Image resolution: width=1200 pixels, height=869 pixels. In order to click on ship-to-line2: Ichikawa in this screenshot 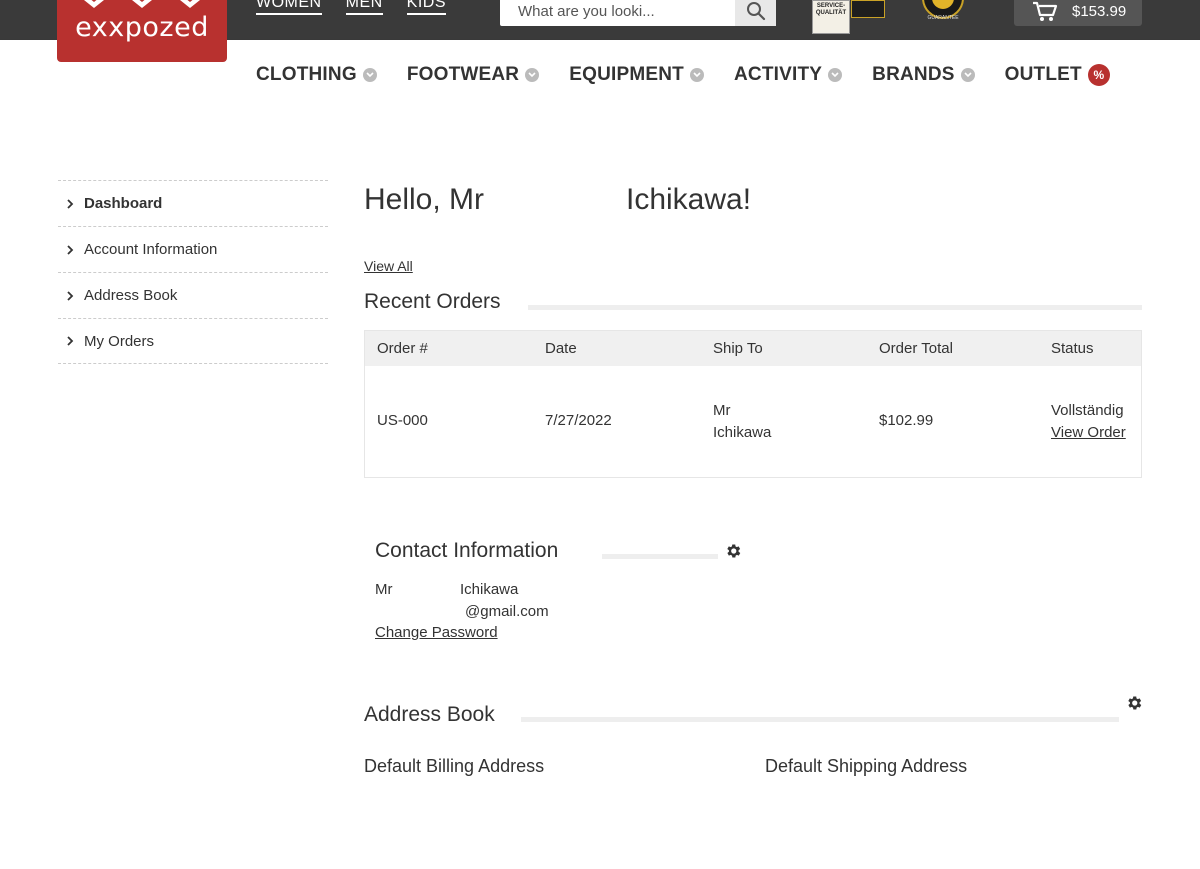, I will do `click(742, 432)`.